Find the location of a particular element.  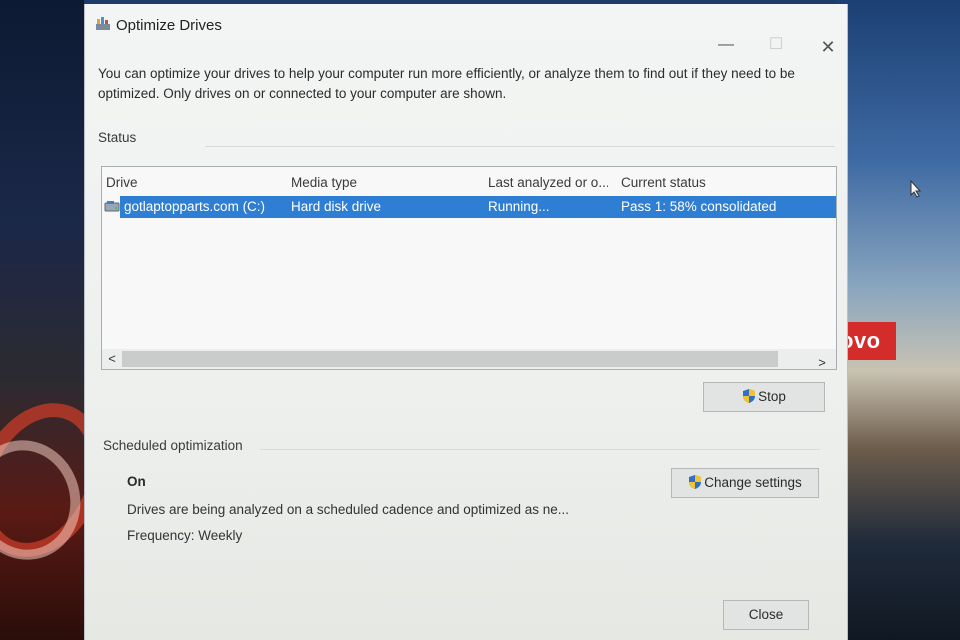

stop-button: Stop is located at coordinates (764, 397).